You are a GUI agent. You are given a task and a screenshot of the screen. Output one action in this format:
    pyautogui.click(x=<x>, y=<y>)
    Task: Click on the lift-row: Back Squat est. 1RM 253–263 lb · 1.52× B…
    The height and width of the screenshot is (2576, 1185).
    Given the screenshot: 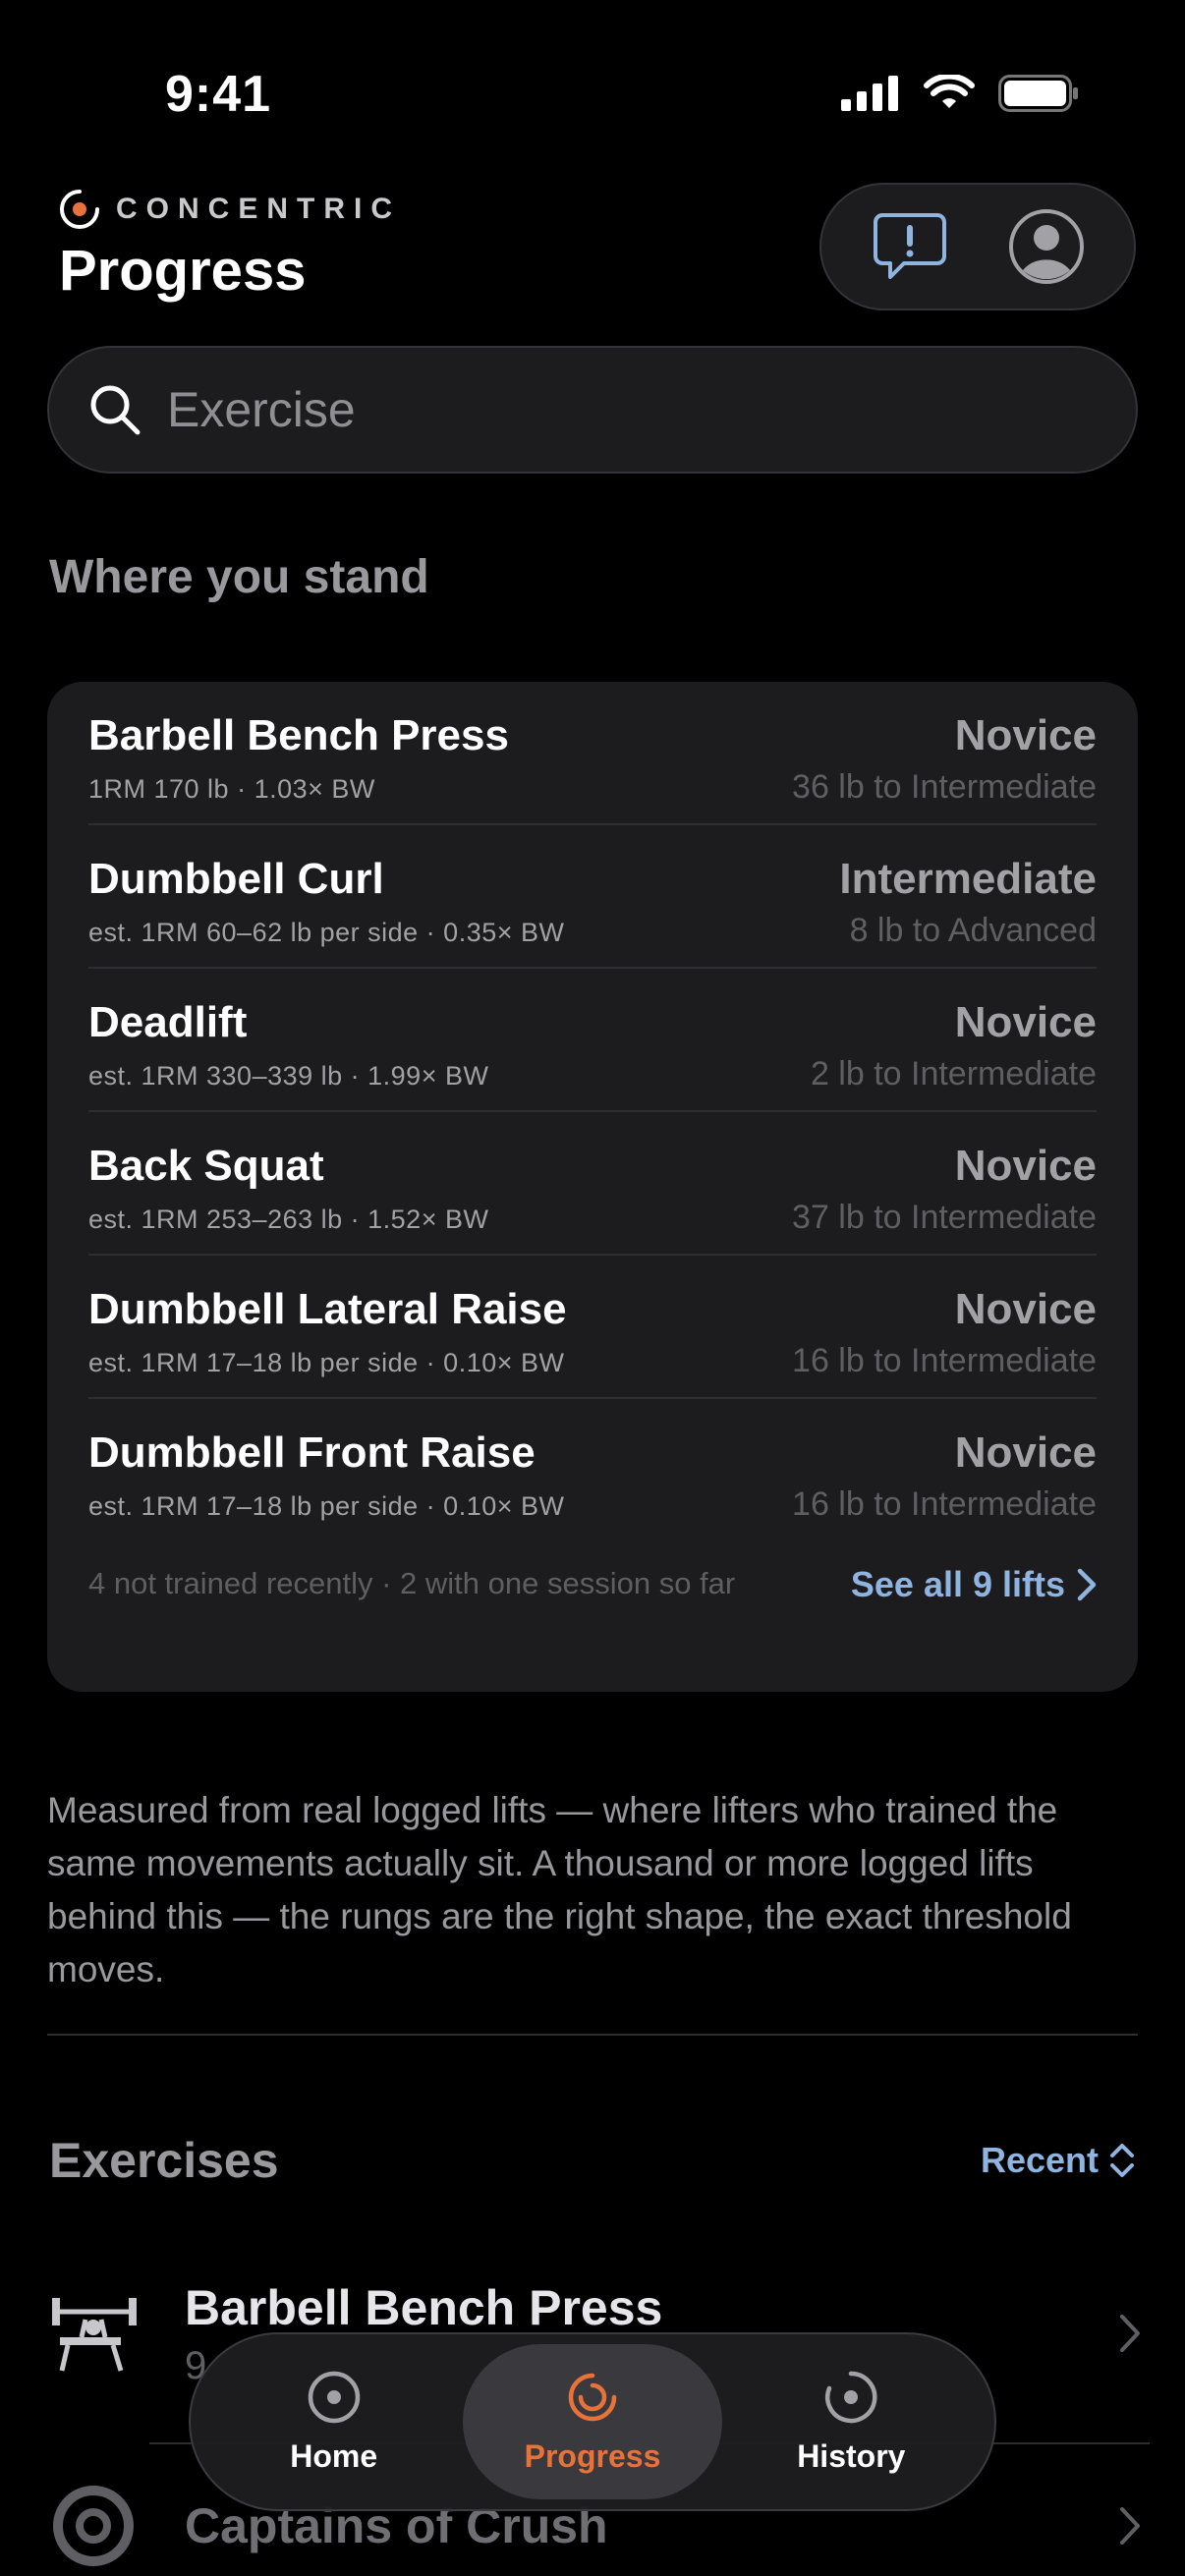 What is the action you would take?
    pyautogui.click(x=592, y=1184)
    